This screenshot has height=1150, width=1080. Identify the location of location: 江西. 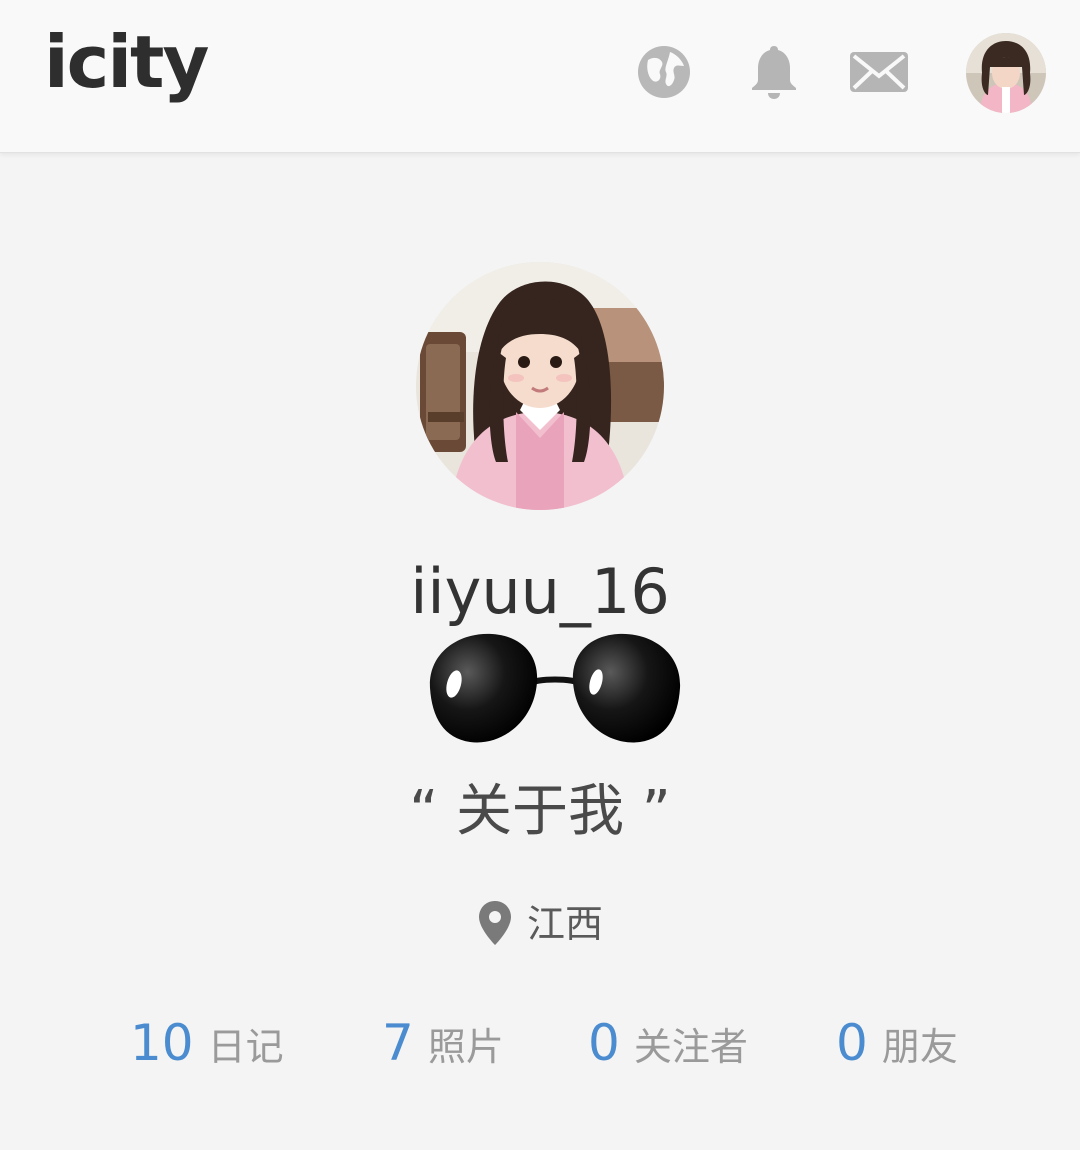
(540, 924).